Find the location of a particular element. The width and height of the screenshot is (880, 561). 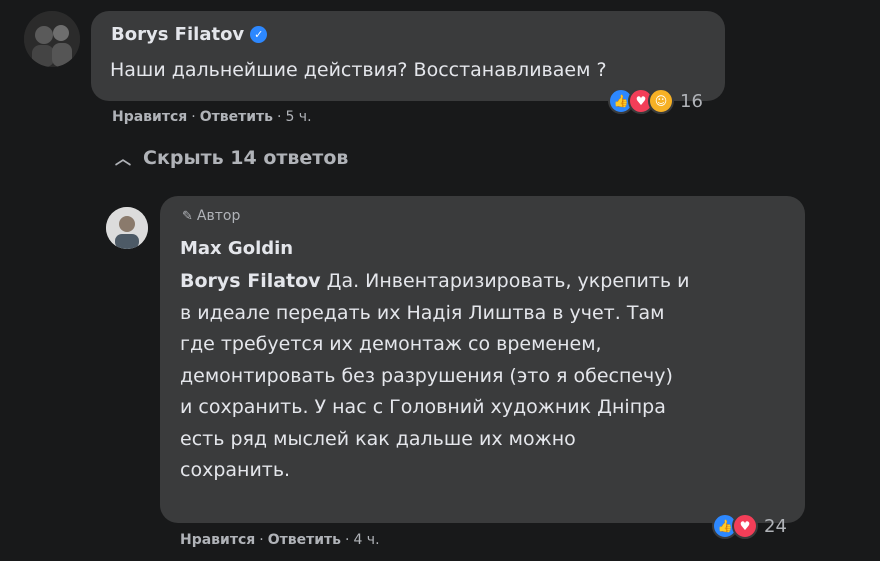

reply-line: где требуется их демонтаж со временем, is located at coordinates (391, 344).